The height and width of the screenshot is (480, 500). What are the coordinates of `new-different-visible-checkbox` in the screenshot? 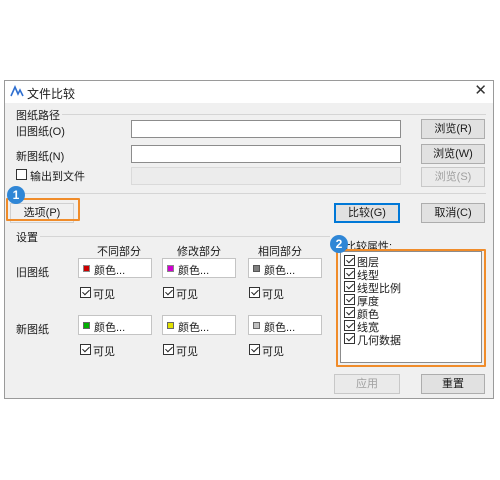 It's located at (85, 349).